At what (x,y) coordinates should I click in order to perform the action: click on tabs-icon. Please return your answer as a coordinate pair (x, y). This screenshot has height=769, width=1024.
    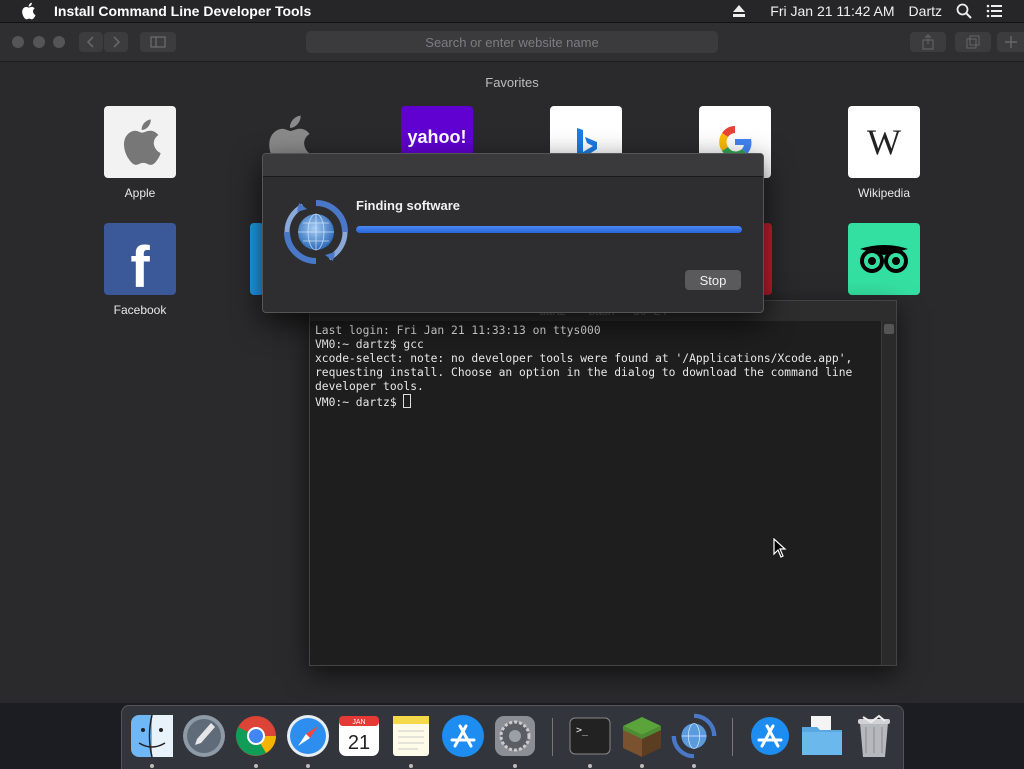
    Looking at the image, I should click on (973, 42).